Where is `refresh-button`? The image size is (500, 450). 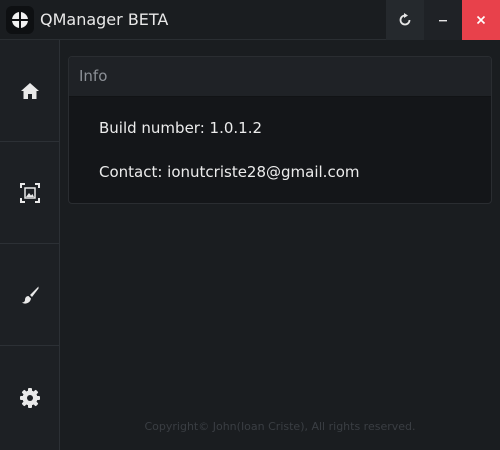
refresh-button is located at coordinates (405, 20).